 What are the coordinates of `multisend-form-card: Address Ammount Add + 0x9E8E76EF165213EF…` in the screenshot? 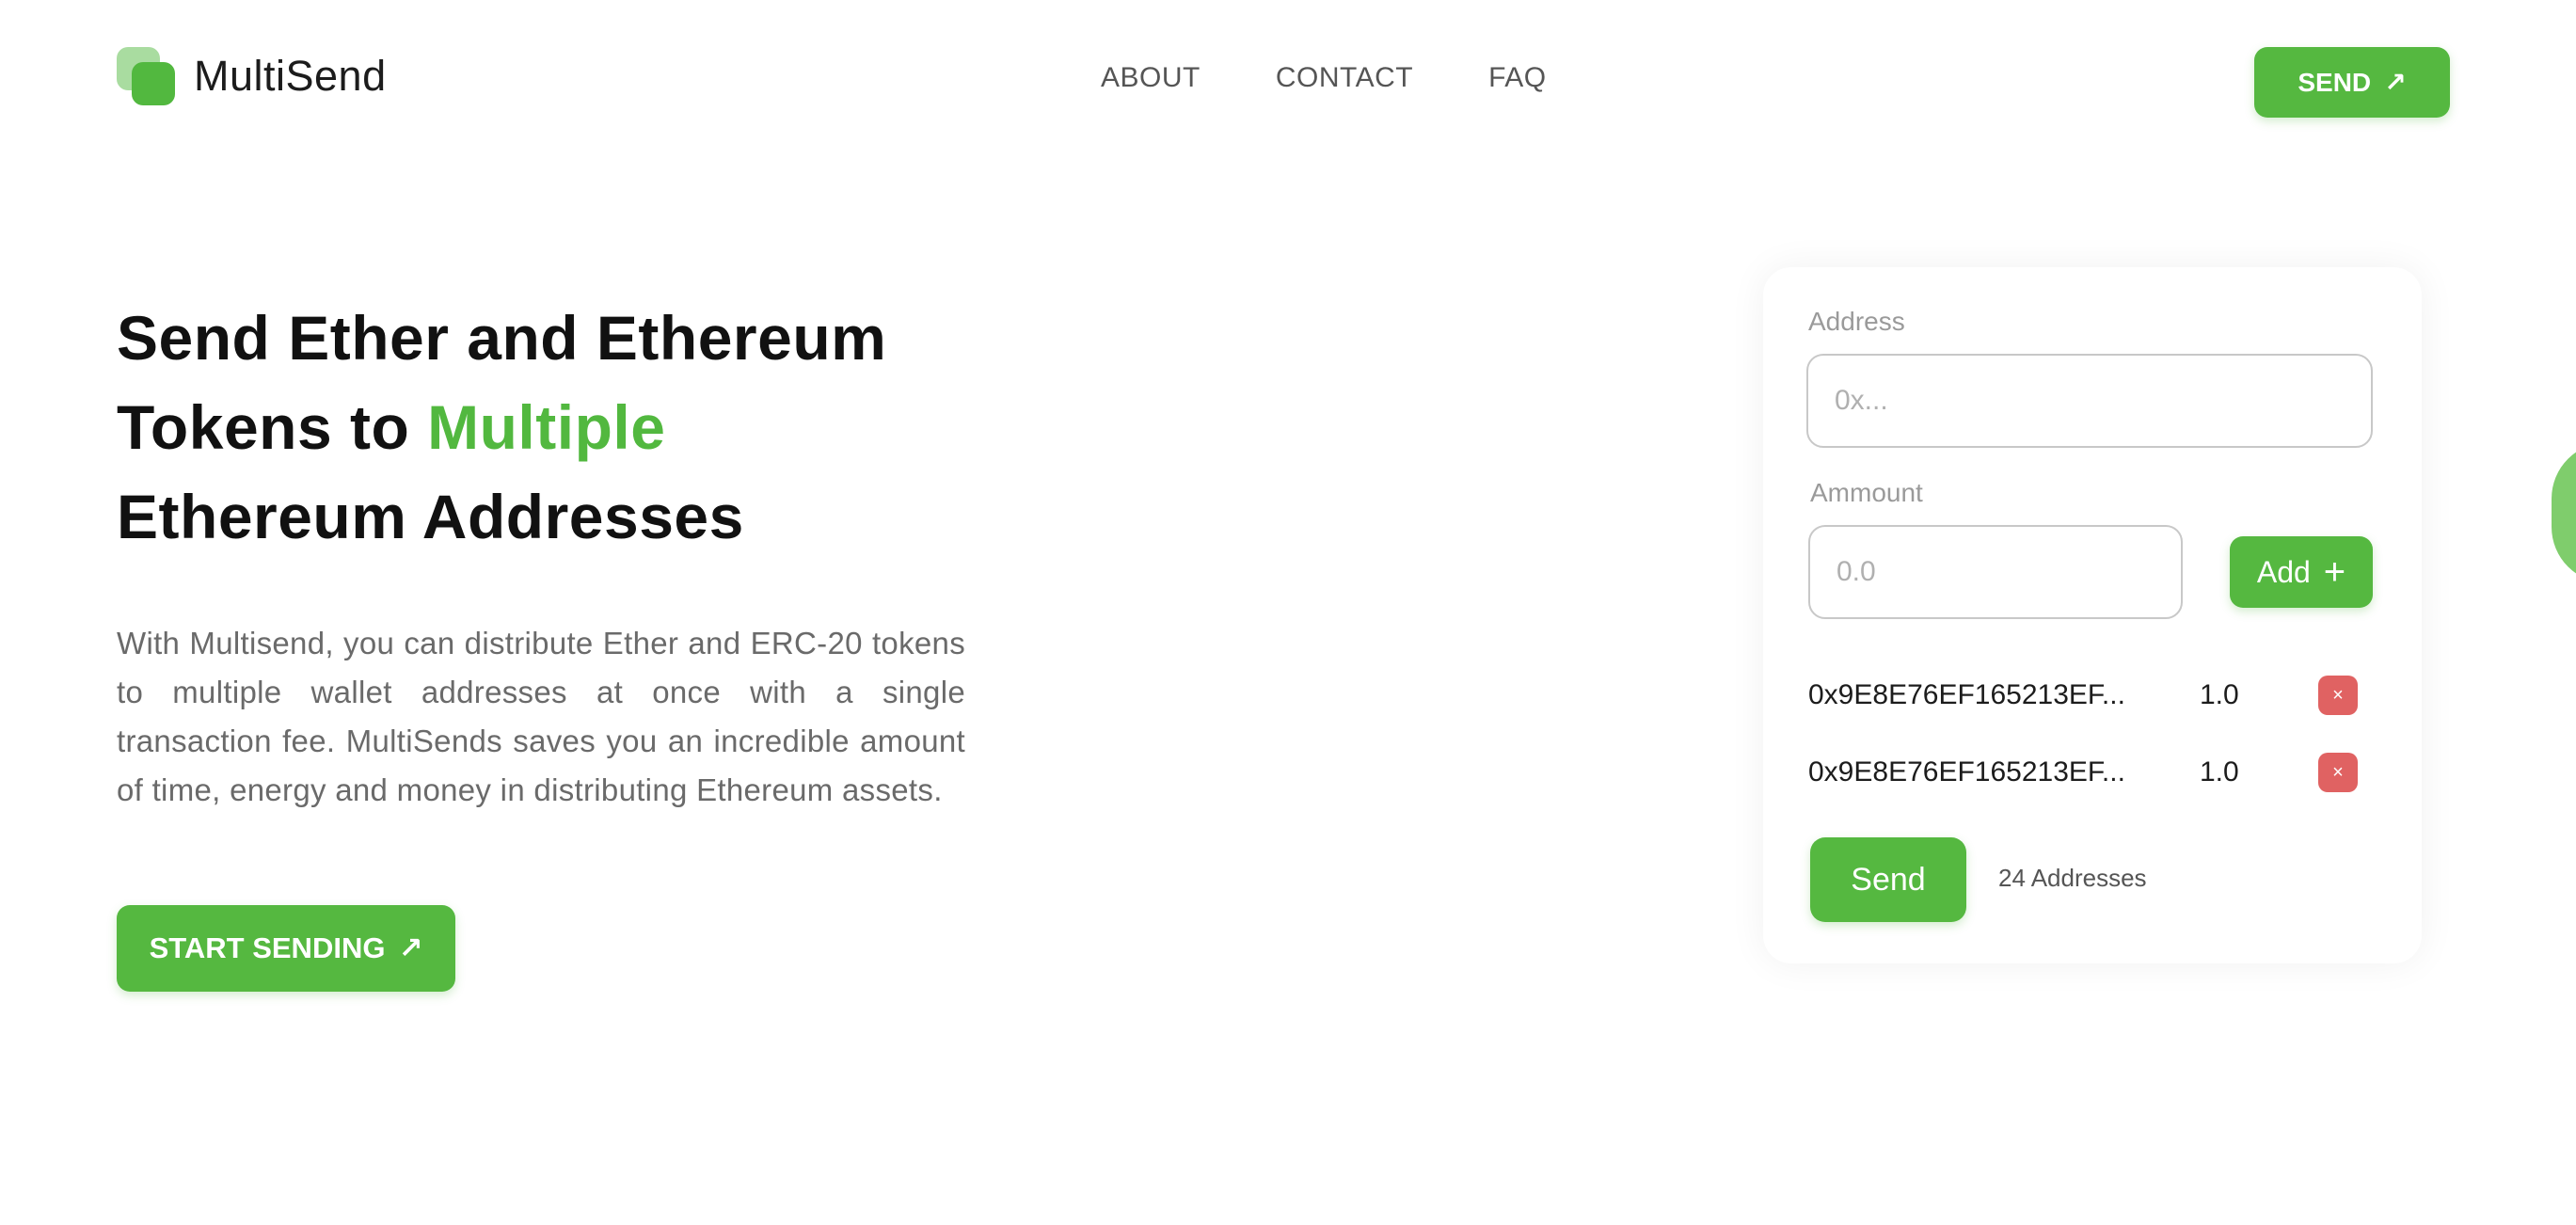 It's located at (2092, 615).